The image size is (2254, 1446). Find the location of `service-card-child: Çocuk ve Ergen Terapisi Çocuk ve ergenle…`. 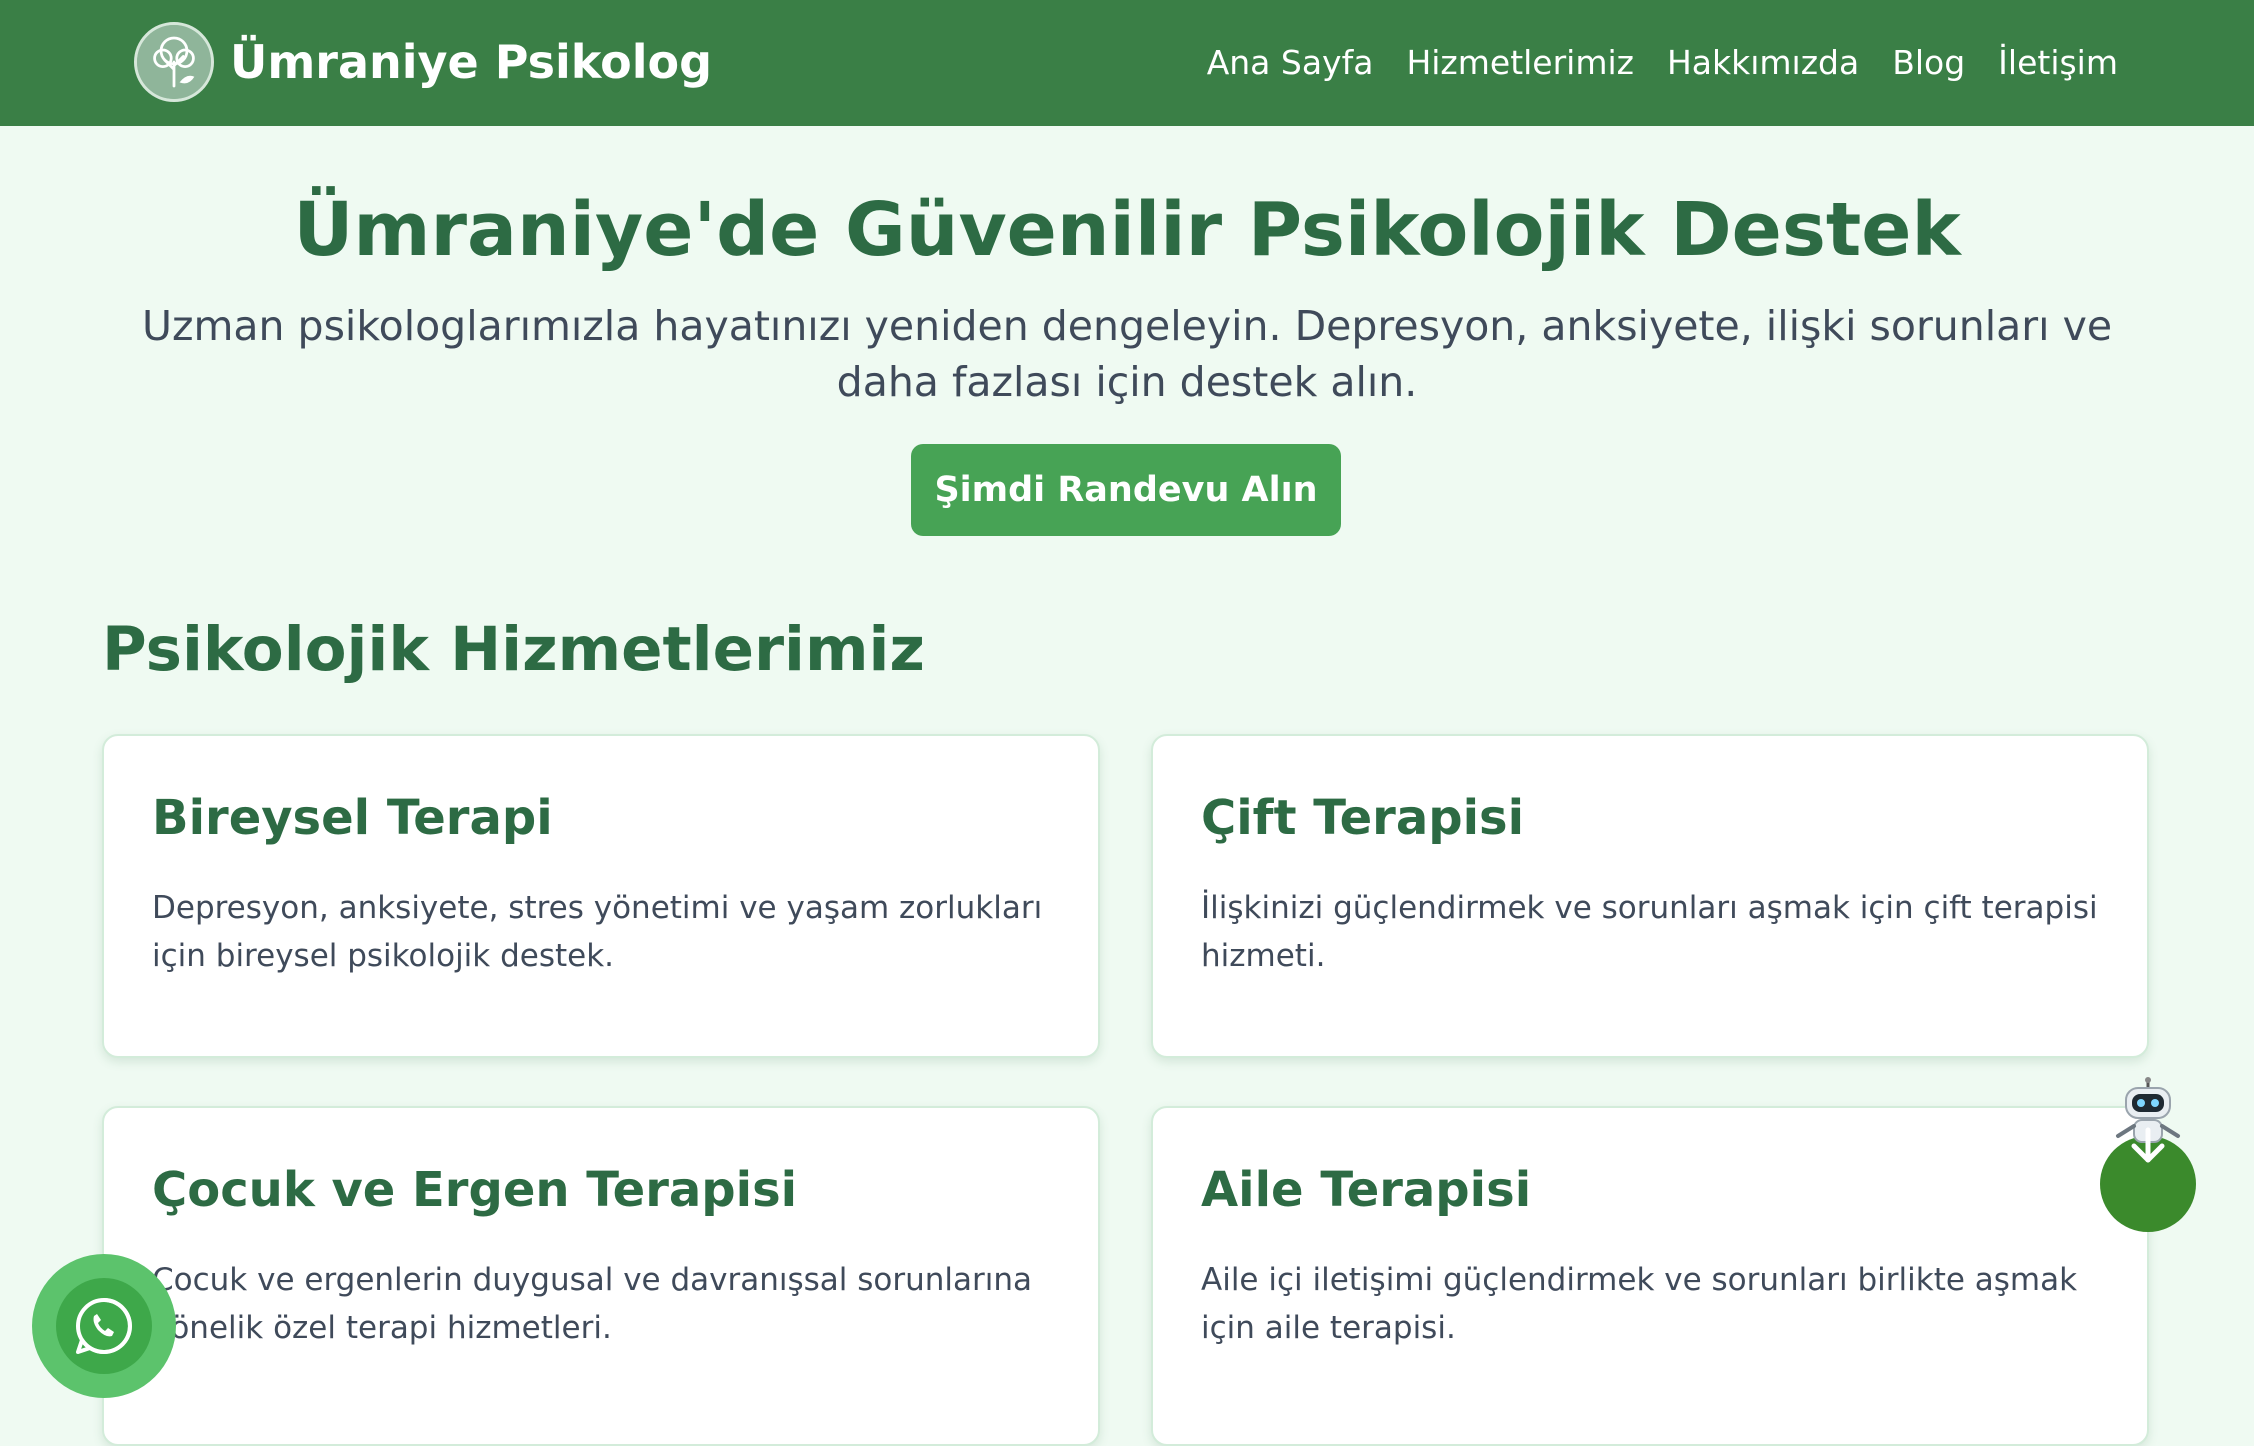

service-card-child: Çocuk ve Ergen Terapisi Çocuk ve ergenle… is located at coordinates (601, 1276).